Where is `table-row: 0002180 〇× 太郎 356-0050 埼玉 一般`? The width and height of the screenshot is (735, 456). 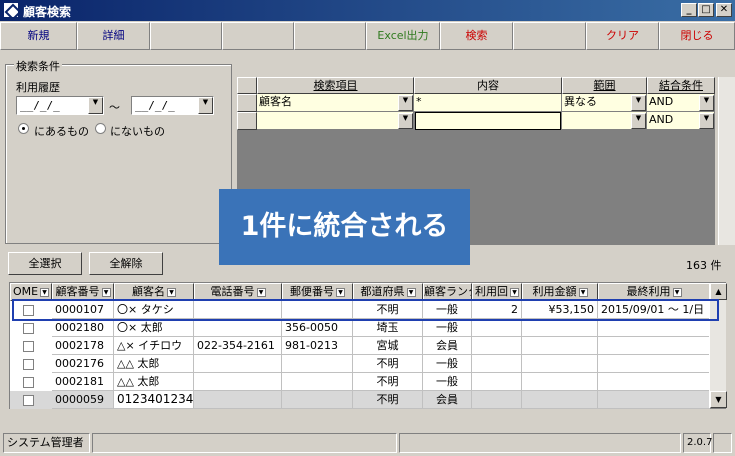
table-row: 0002180 〇× 太郎 356-0050 埼玉 一般 is located at coordinates (360, 328).